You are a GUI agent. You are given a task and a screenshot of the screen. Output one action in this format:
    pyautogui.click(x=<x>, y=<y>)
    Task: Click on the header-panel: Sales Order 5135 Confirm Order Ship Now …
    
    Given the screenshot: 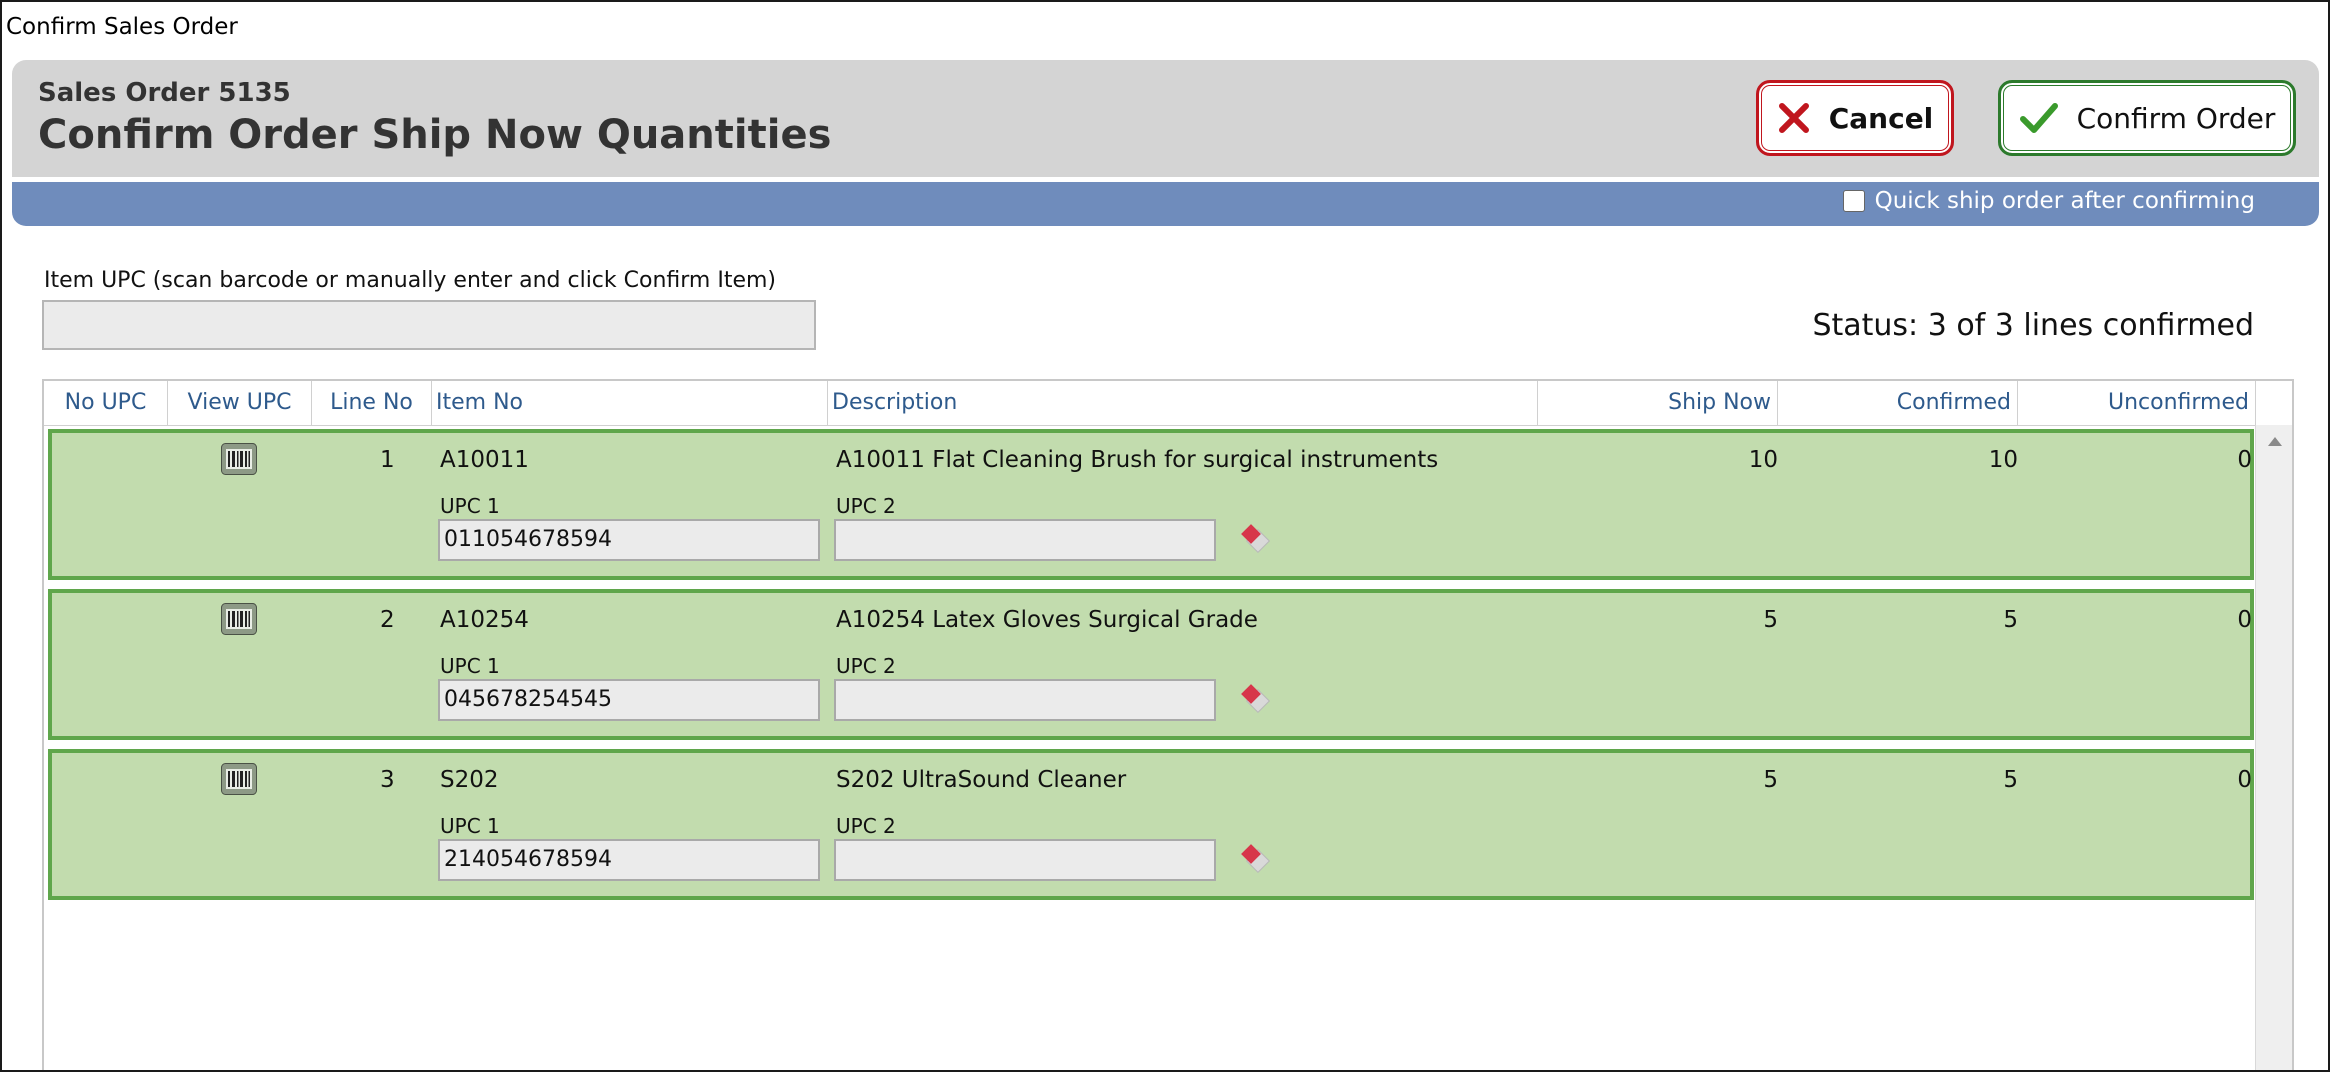 What is the action you would take?
    pyautogui.click(x=1165, y=118)
    